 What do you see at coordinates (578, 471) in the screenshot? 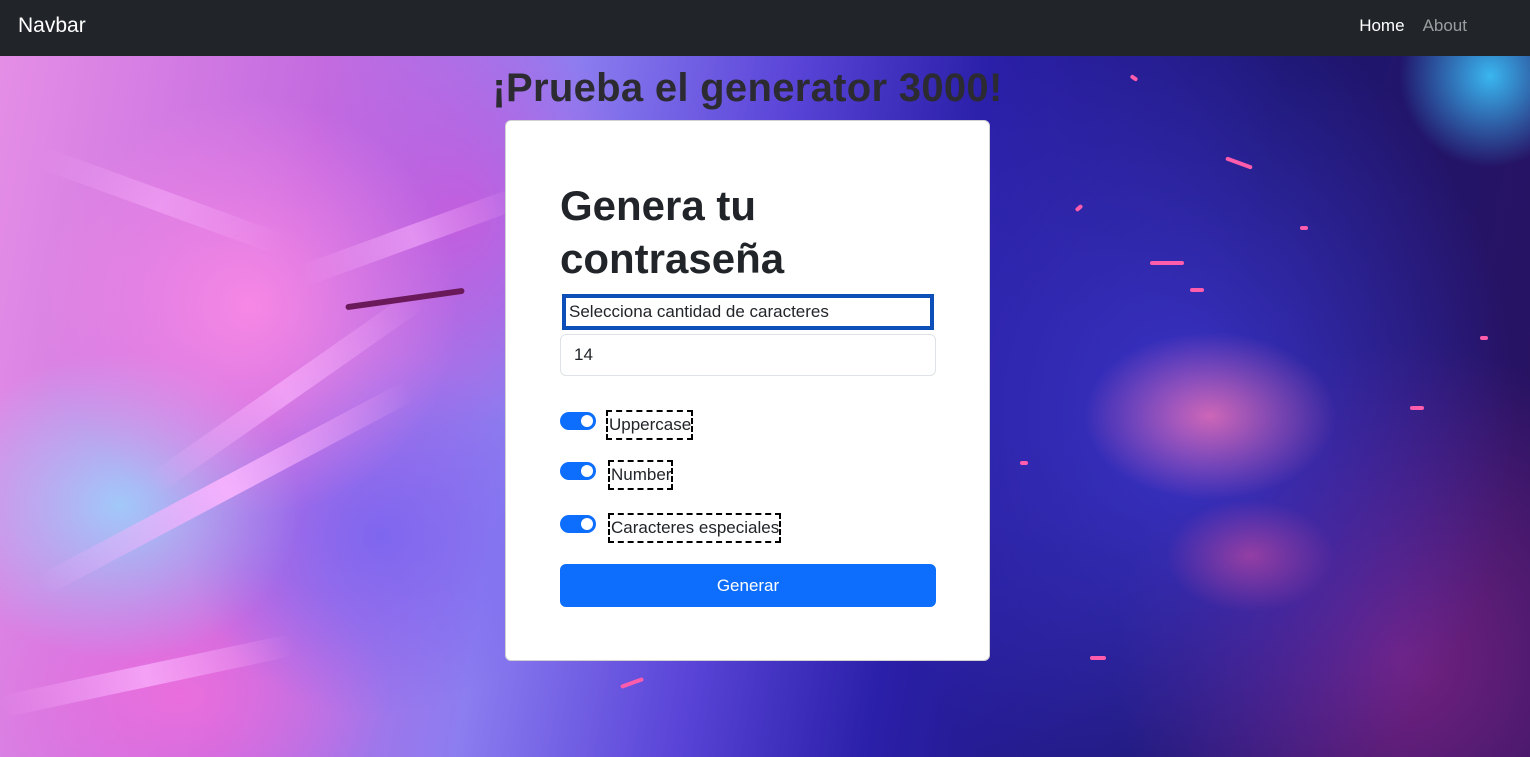
I see `number-toggle` at bounding box center [578, 471].